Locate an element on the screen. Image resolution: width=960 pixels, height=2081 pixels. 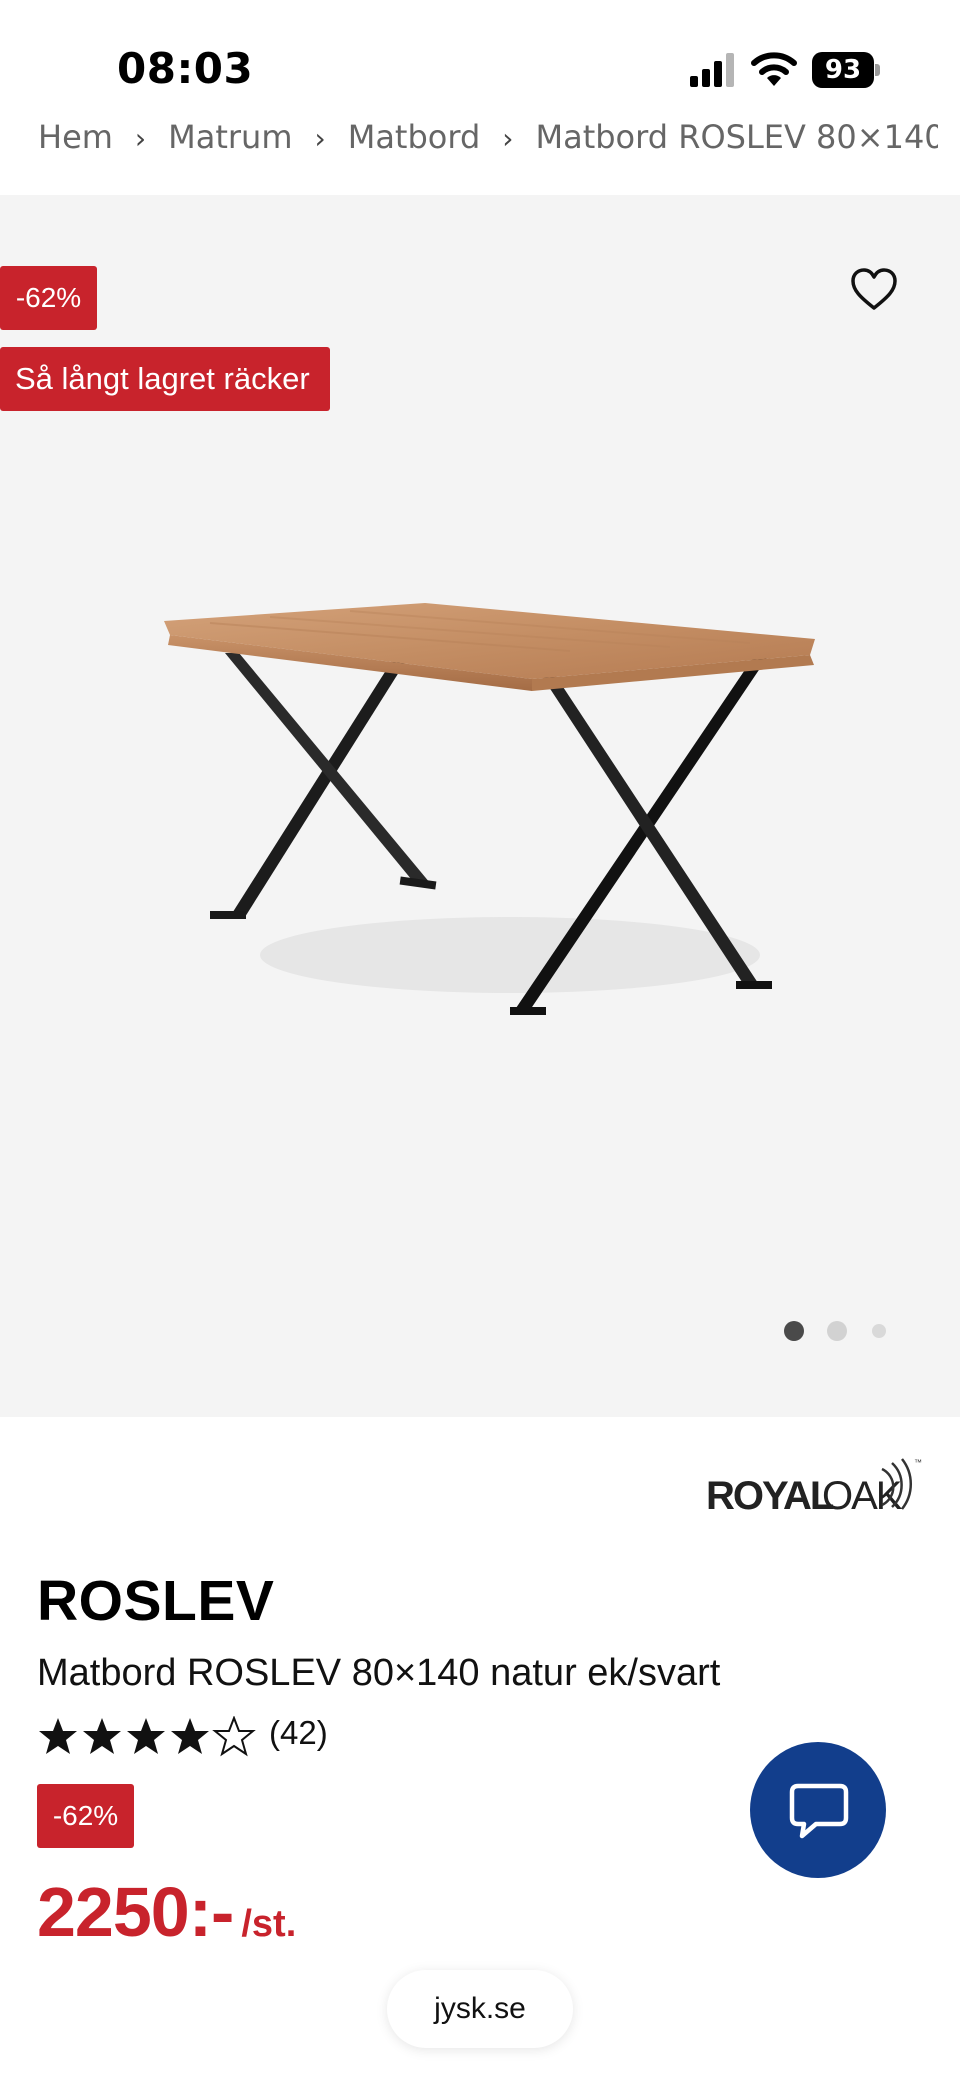
status-bar: 08:03 93 is located at coordinates (480, 65).